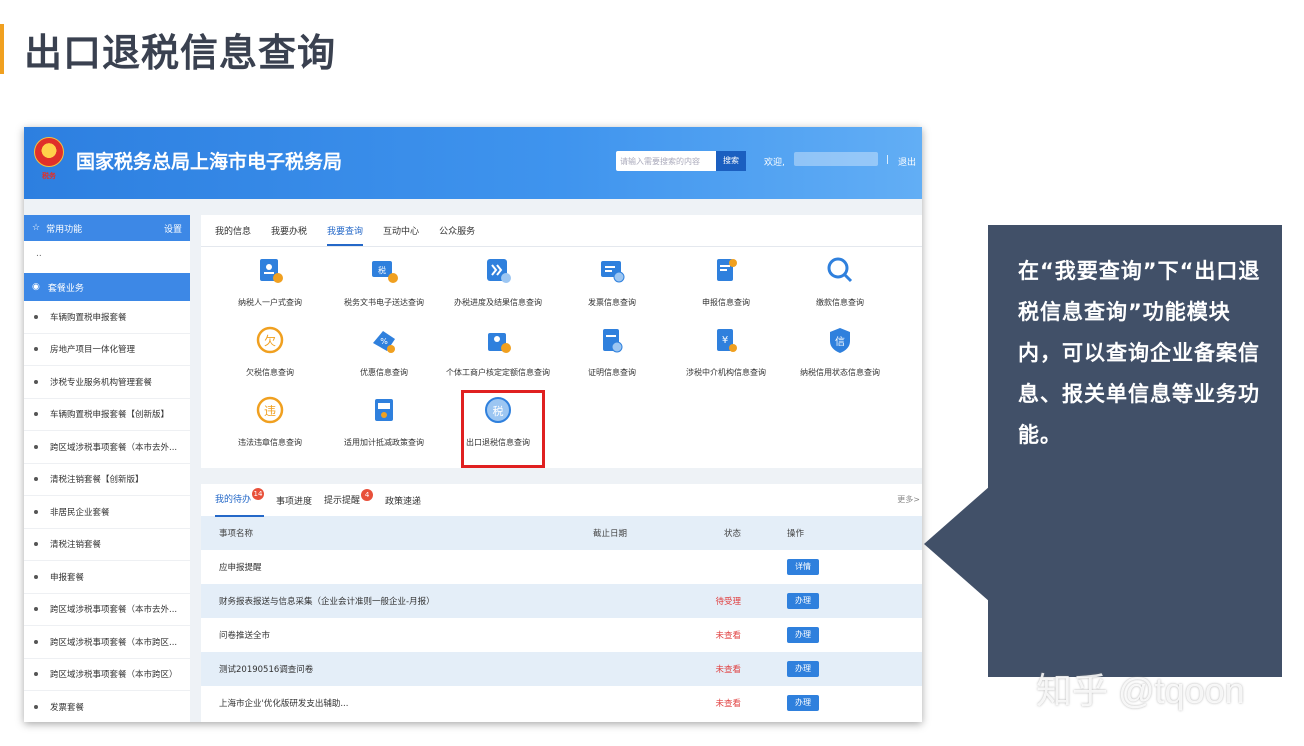  Describe the element at coordinates (726, 302) in the screenshot. I see `query-tile-label: 申报信息查询` at that location.